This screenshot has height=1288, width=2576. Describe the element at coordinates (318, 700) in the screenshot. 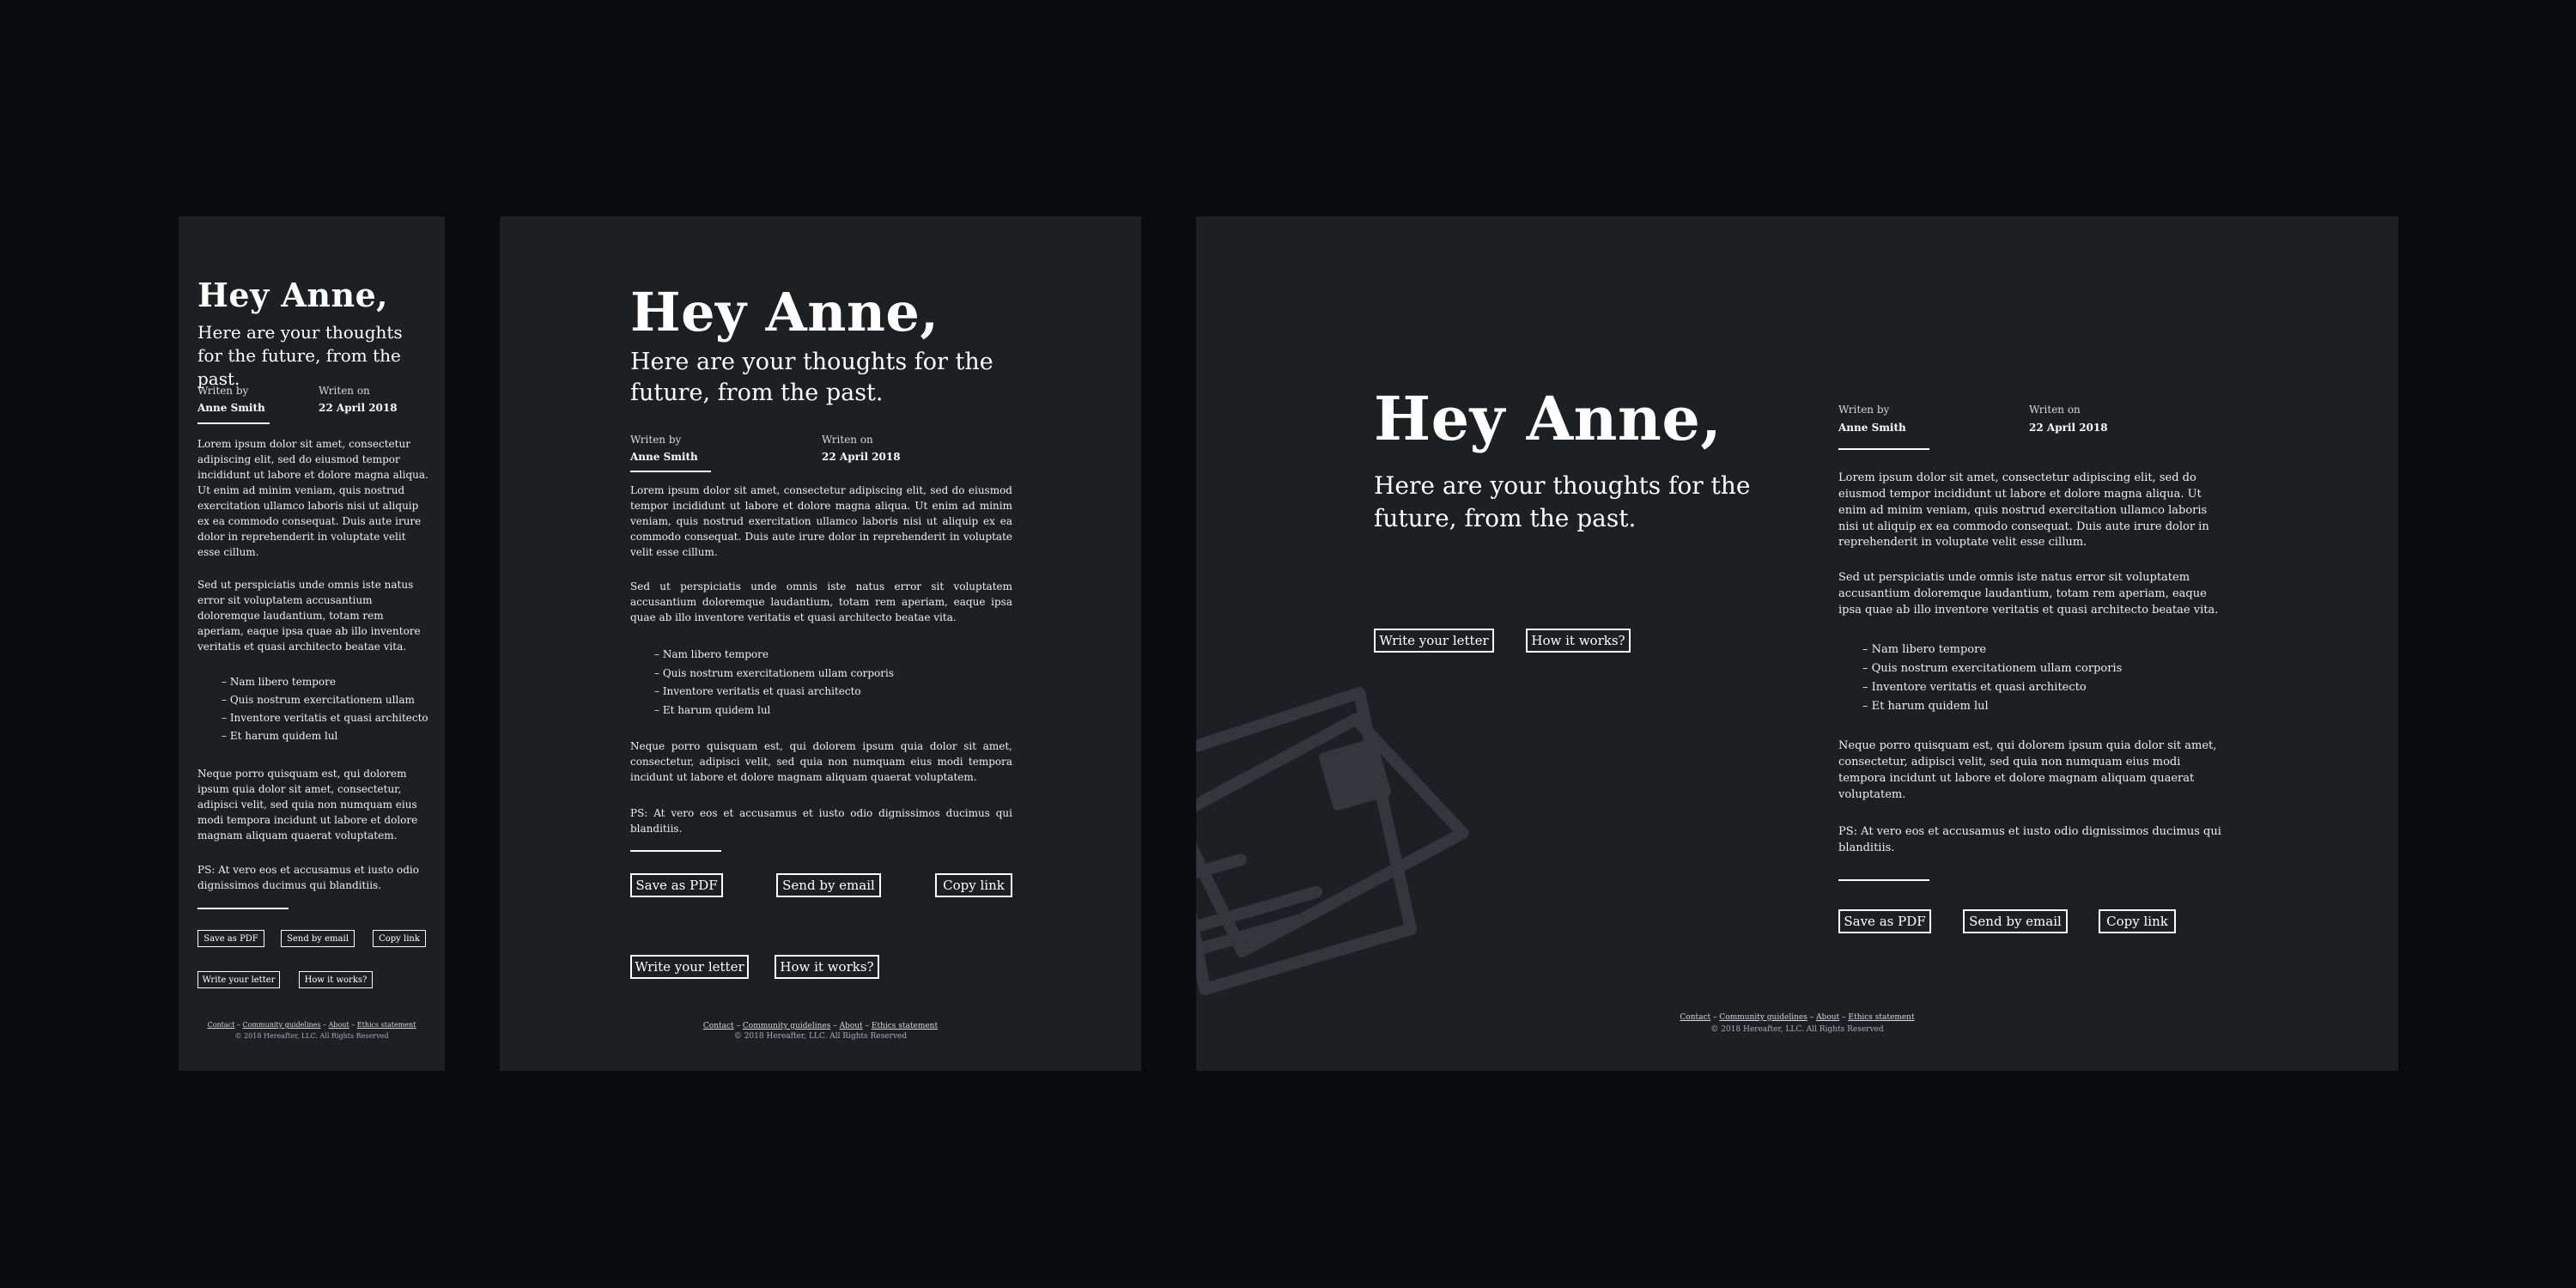

I see `list-item: – Quis nostrum exercitationem ullam` at that location.